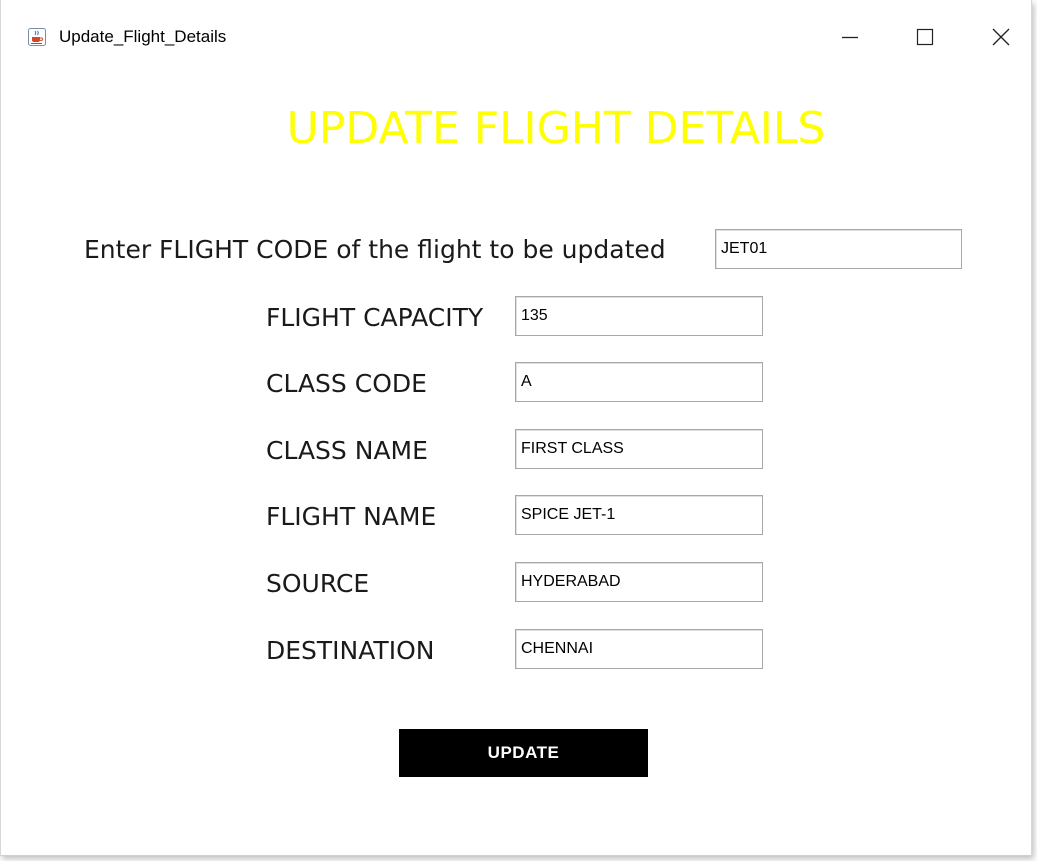  I want to click on window-title: Update_Flight_Details, so click(143, 36).